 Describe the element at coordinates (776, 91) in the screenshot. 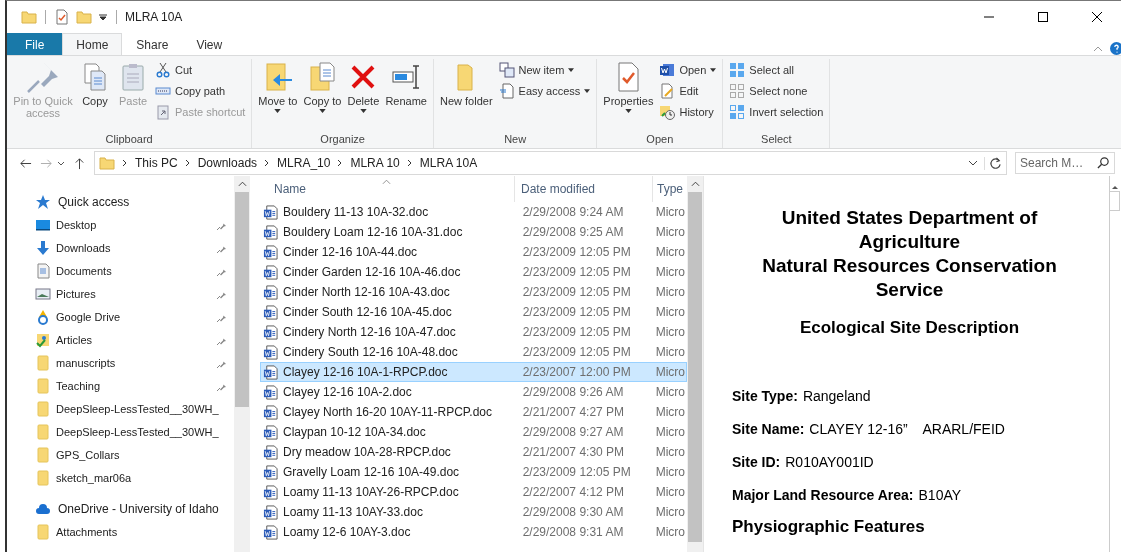

I see `ribbon-button: Select none` at that location.